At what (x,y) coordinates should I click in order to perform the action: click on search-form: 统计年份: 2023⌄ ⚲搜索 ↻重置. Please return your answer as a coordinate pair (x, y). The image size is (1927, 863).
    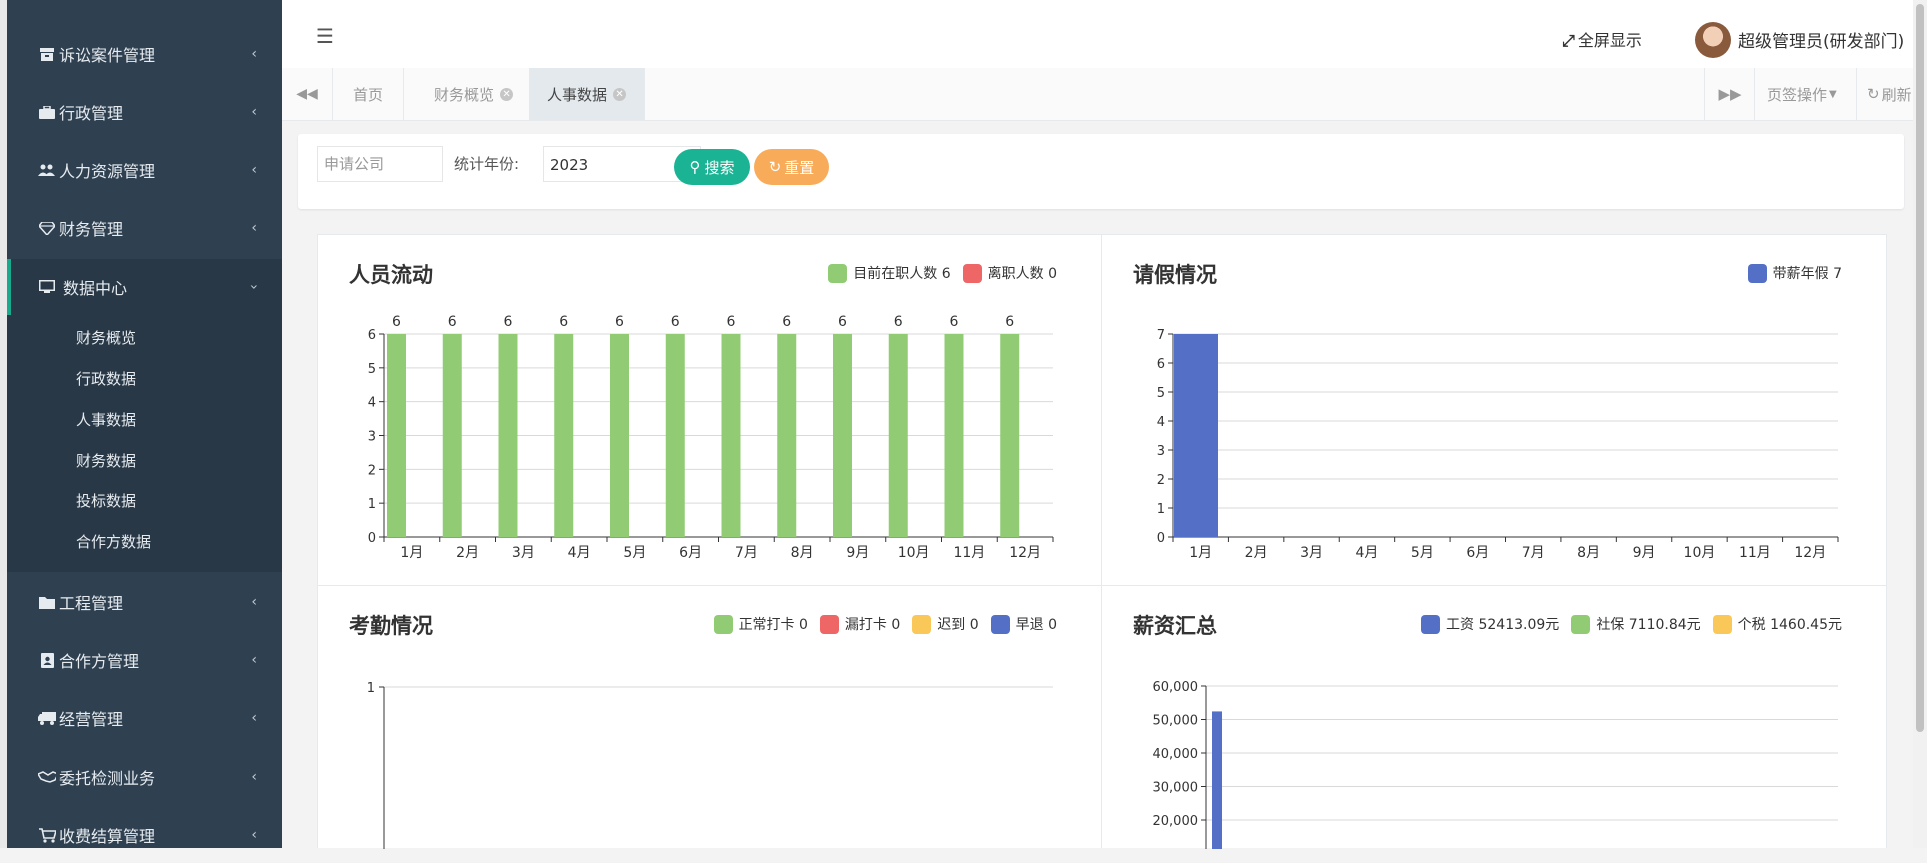
    Looking at the image, I should click on (1101, 171).